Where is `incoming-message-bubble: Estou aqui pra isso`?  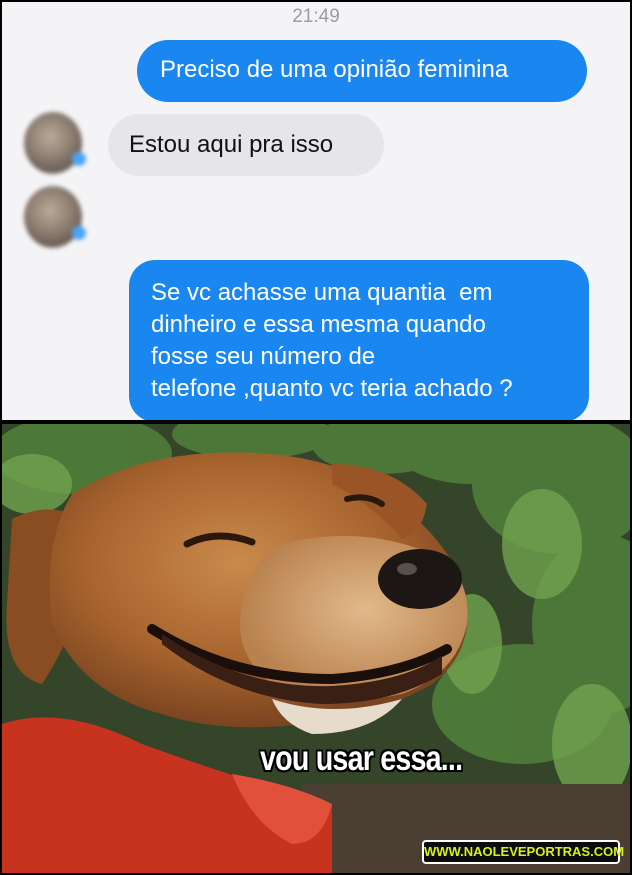 incoming-message-bubble: Estou aqui pra isso is located at coordinates (246, 145).